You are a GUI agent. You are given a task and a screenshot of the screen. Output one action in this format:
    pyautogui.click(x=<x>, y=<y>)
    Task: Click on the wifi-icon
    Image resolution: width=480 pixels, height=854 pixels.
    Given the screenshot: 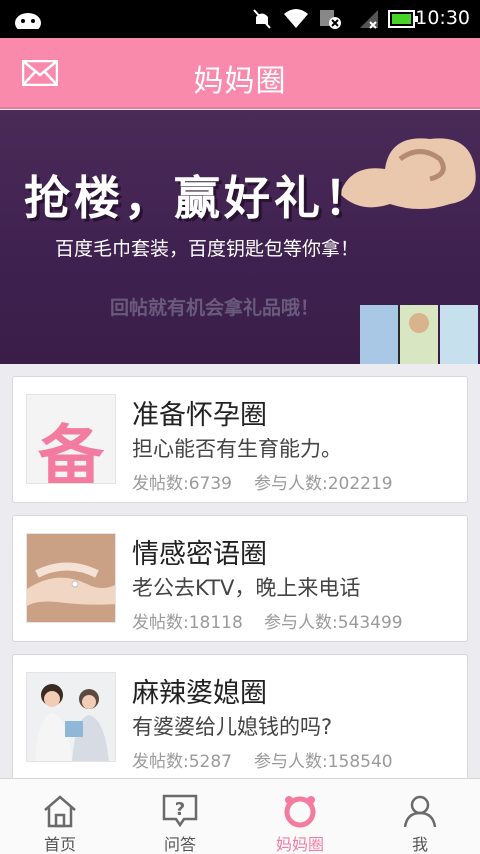 What is the action you would take?
    pyautogui.click(x=296, y=18)
    